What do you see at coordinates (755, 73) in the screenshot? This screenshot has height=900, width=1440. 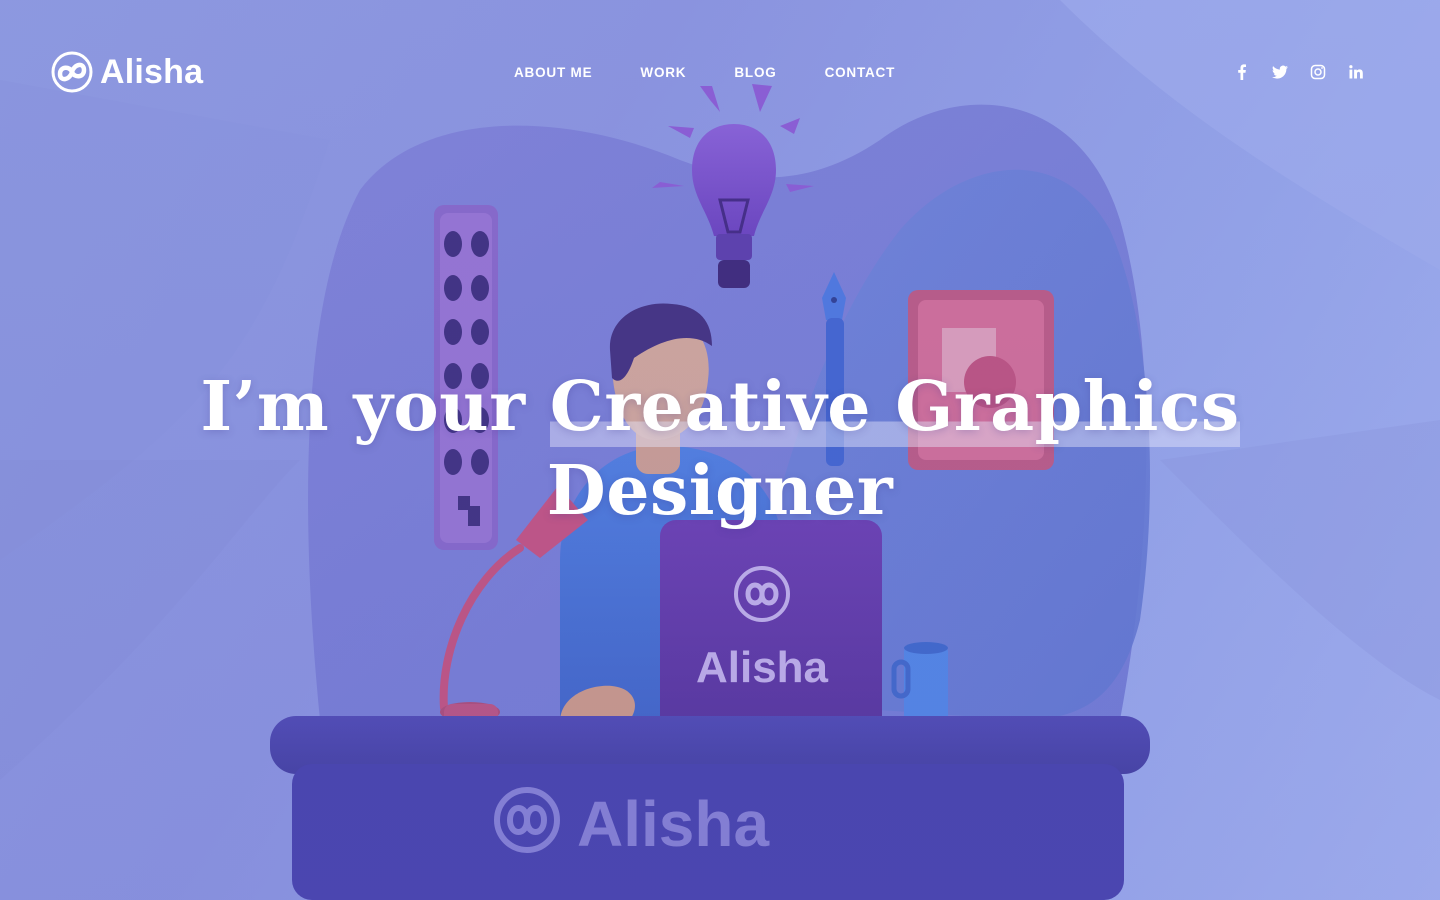 I see `nav-item-blog: BLOG` at bounding box center [755, 73].